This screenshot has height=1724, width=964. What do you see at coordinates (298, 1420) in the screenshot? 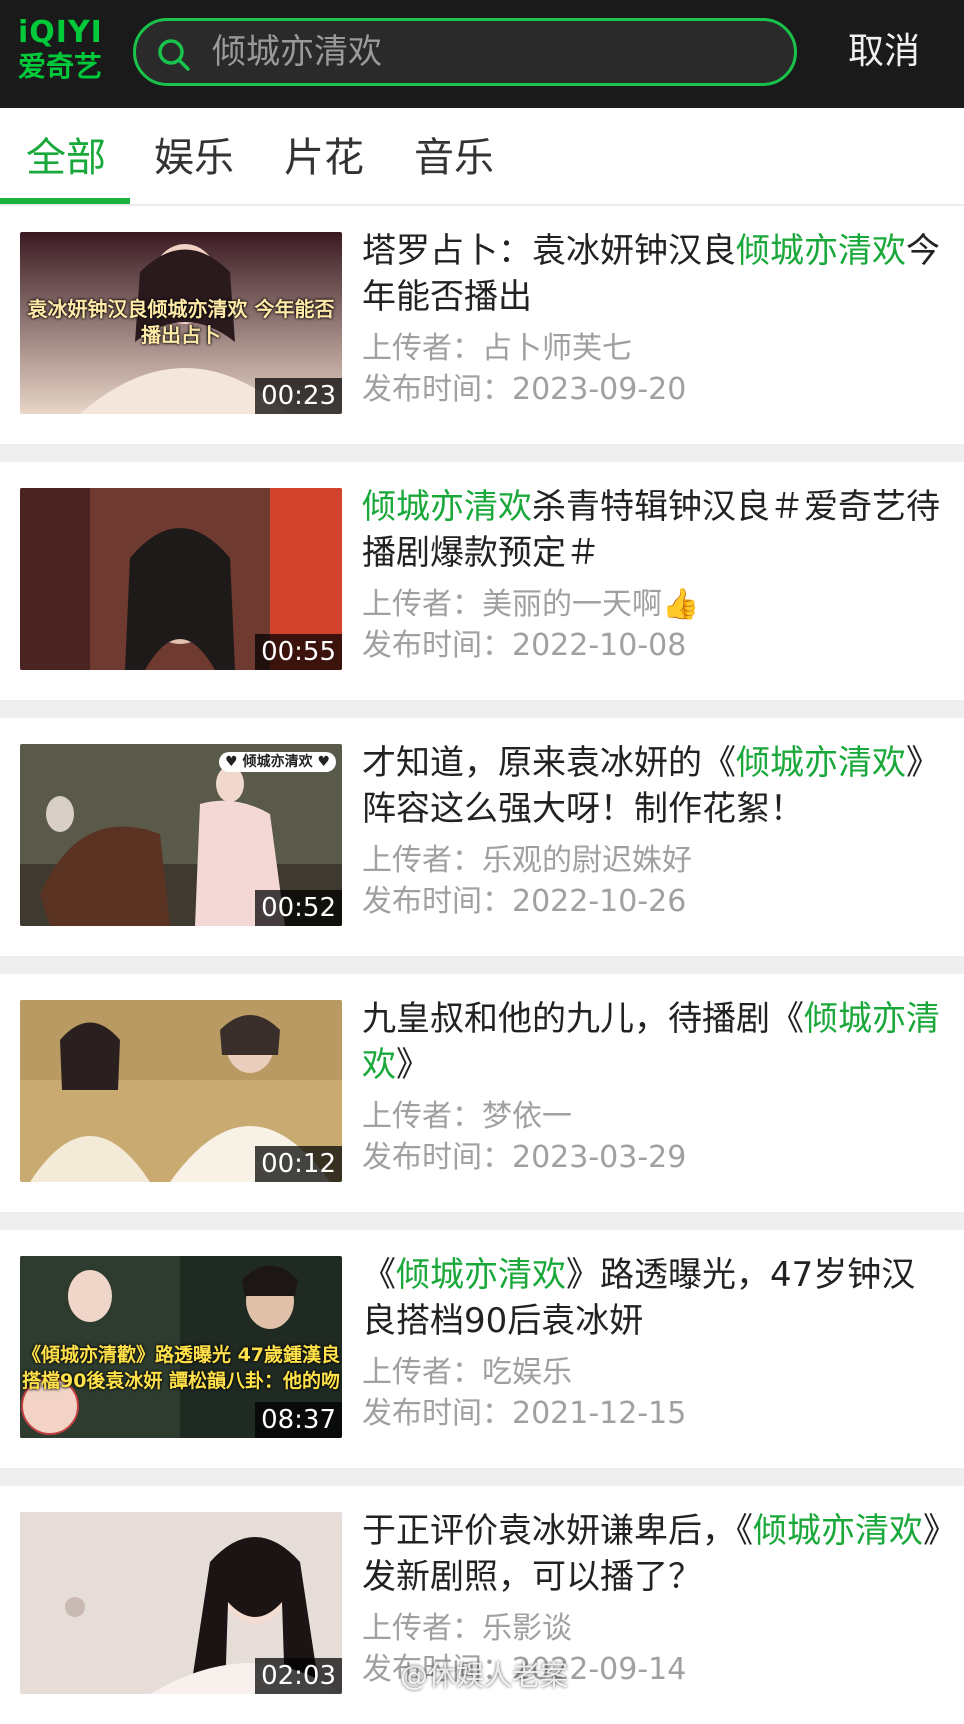
I see `video-duration: 08:37` at bounding box center [298, 1420].